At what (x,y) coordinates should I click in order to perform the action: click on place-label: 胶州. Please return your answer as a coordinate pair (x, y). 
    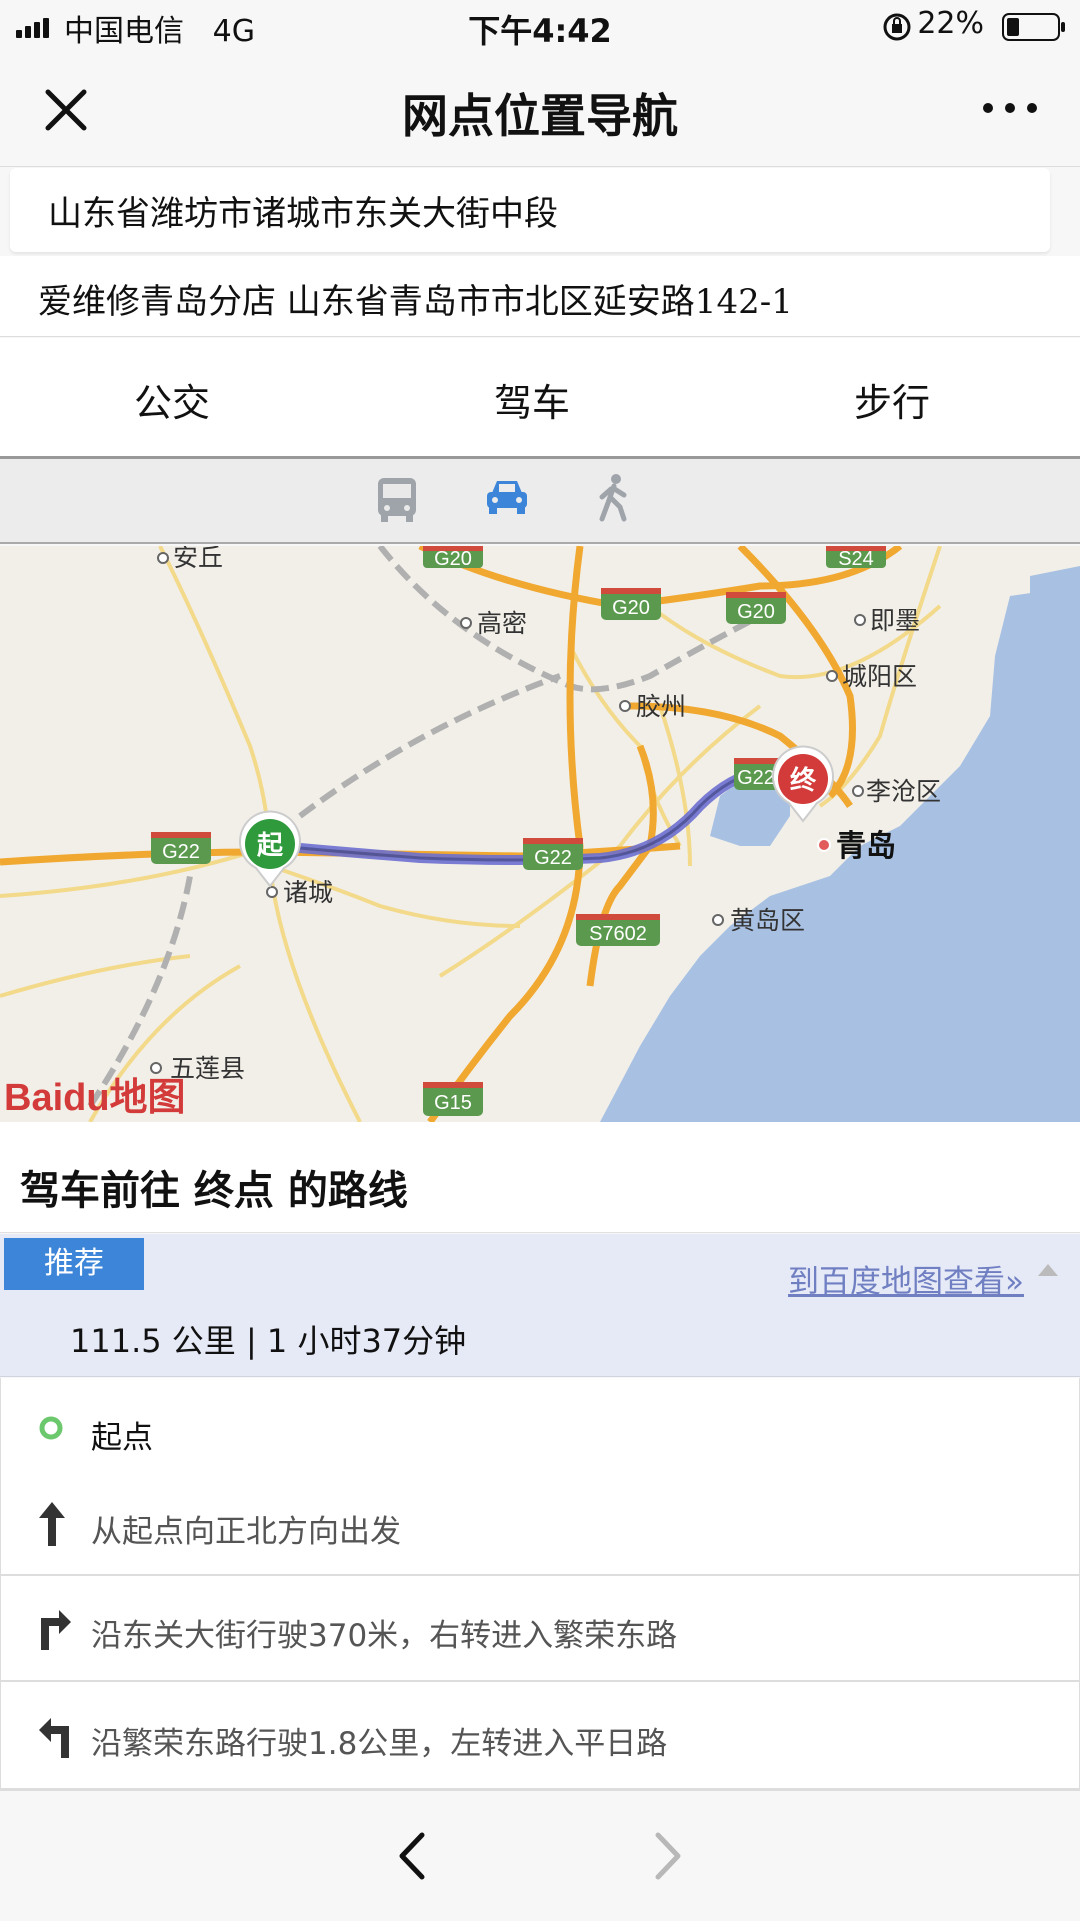
    Looking at the image, I should click on (652, 706).